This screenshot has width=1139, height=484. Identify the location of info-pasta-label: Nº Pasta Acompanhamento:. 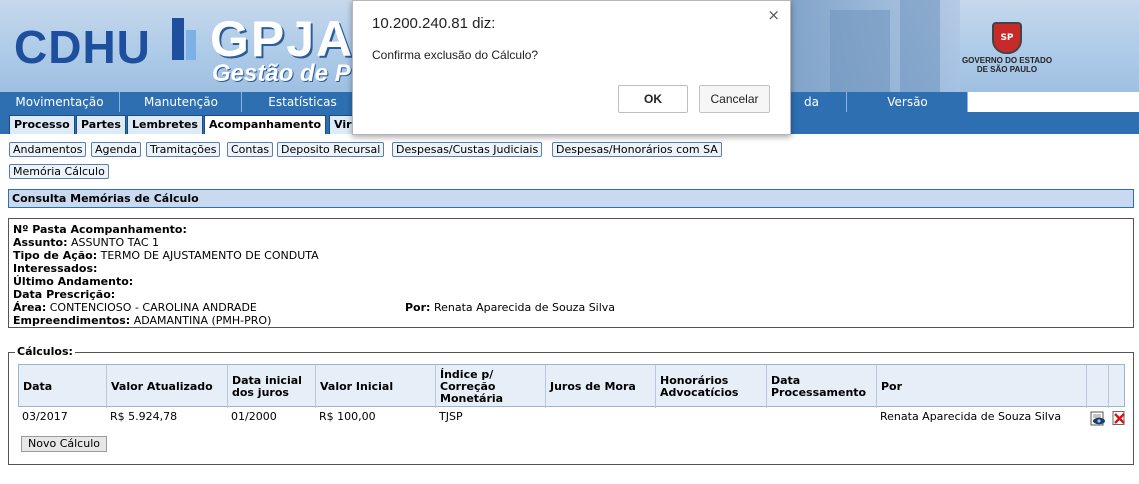
(100, 229).